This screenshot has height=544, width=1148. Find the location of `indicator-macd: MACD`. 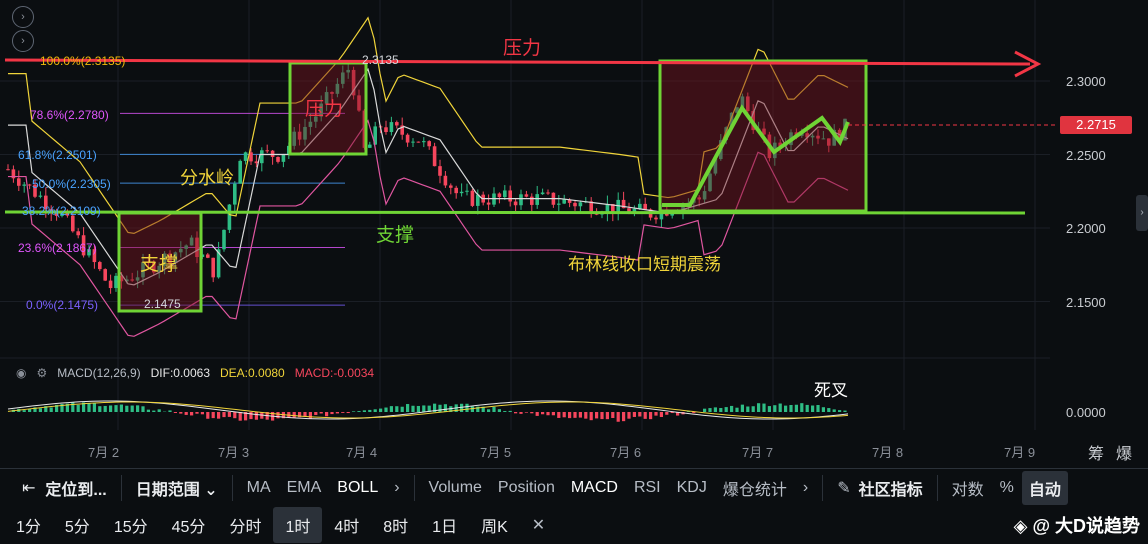

indicator-macd: MACD is located at coordinates (594, 488).